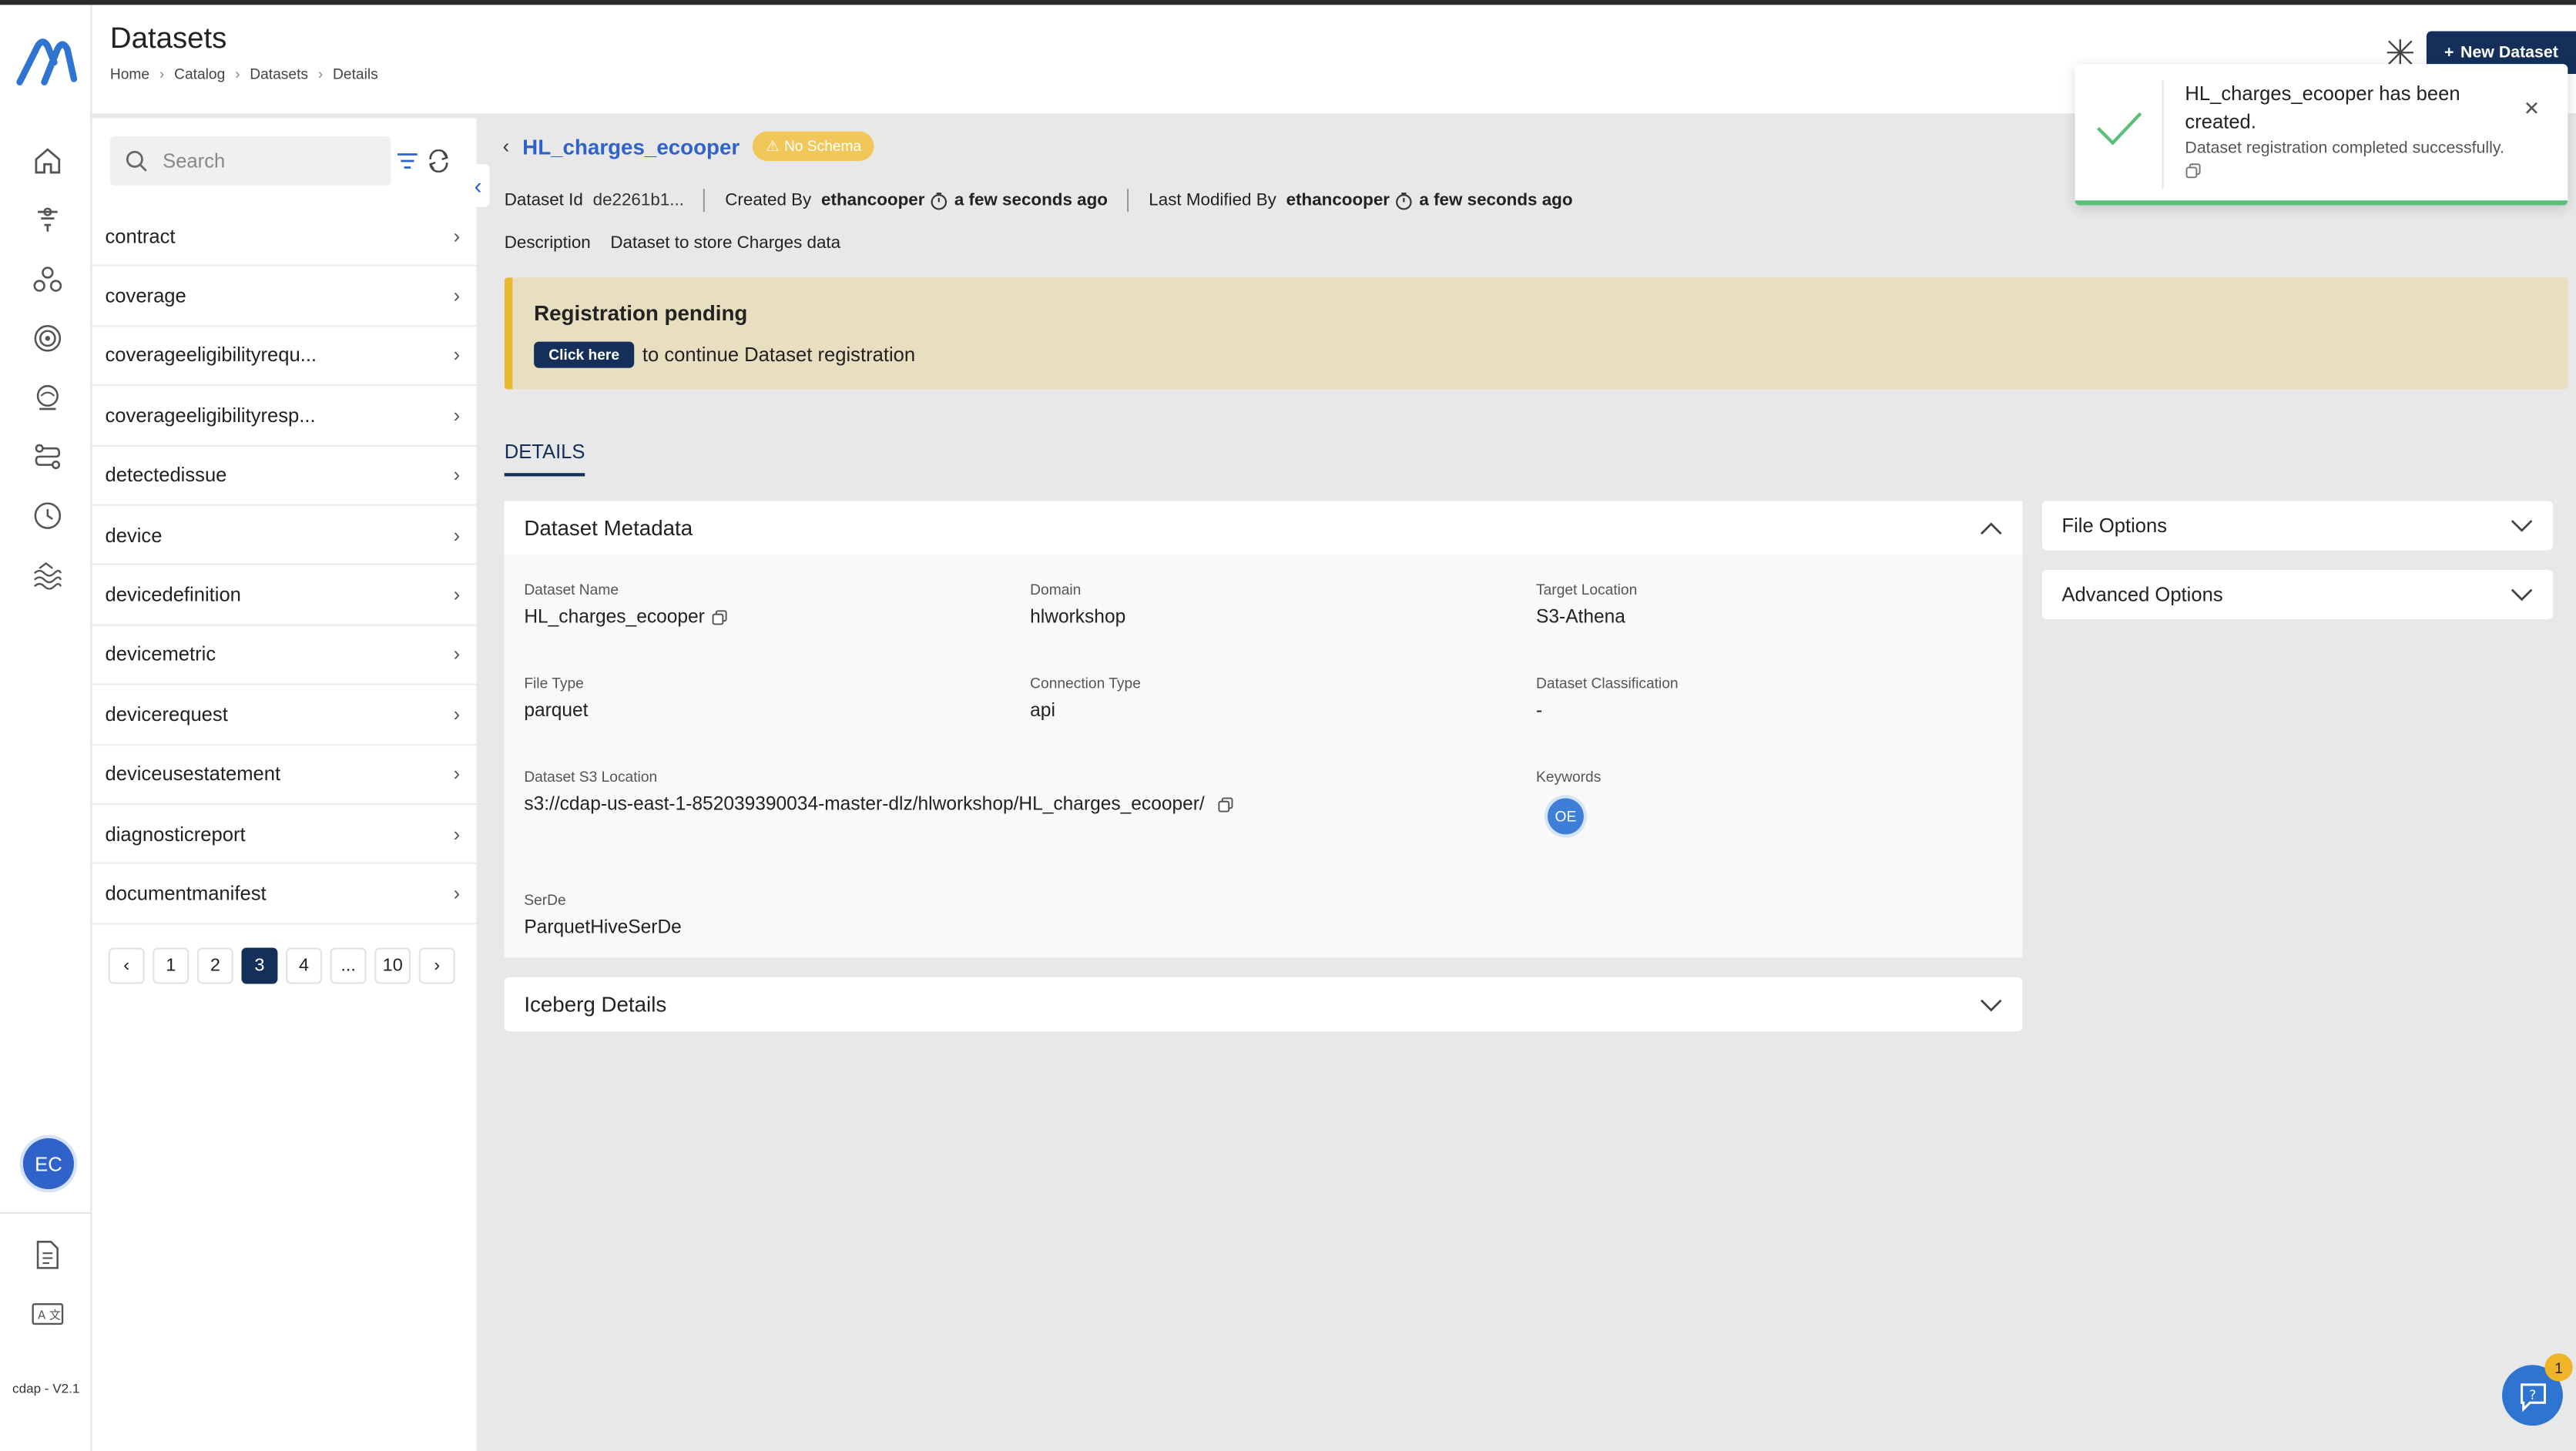 The height and width of the screenshot is (1451, 2576). What do you see at coordinates (47, 1314) in the screenshot?
I see `translate-icon: A文` at bounding box center [47, 1314].